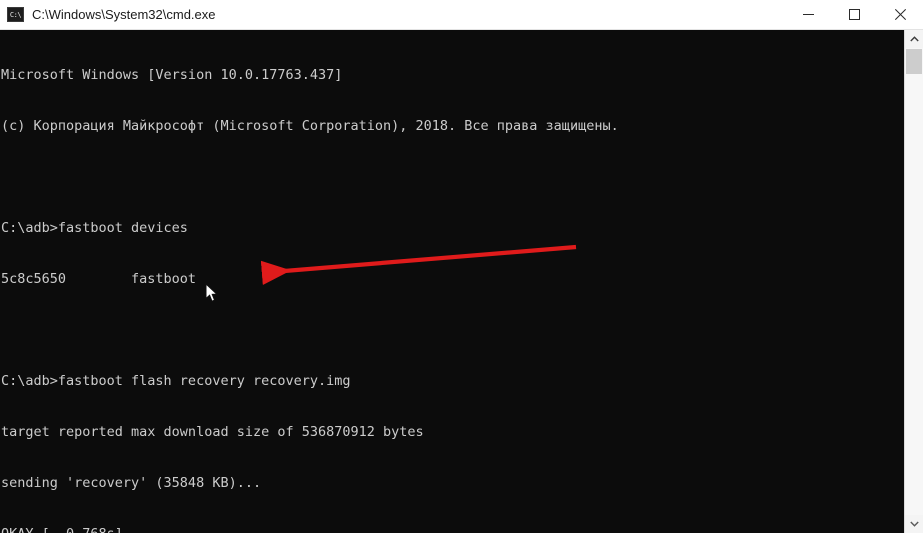  Describe the element at coordinates (451, 529) in the screenshot. I see `console-line: OKAY [ 0.768s]` at that location.